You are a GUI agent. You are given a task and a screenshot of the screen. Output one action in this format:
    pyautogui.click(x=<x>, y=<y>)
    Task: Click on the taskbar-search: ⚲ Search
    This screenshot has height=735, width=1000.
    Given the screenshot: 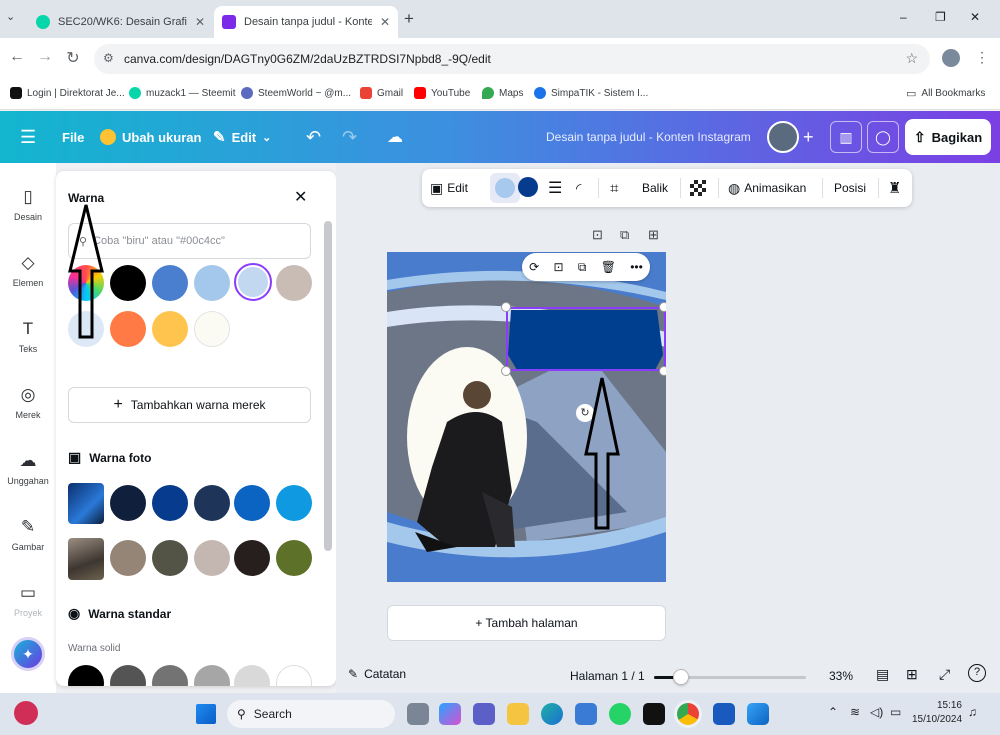 What is the action you would take?
    pyautogui.click(x=311, y=714)
    